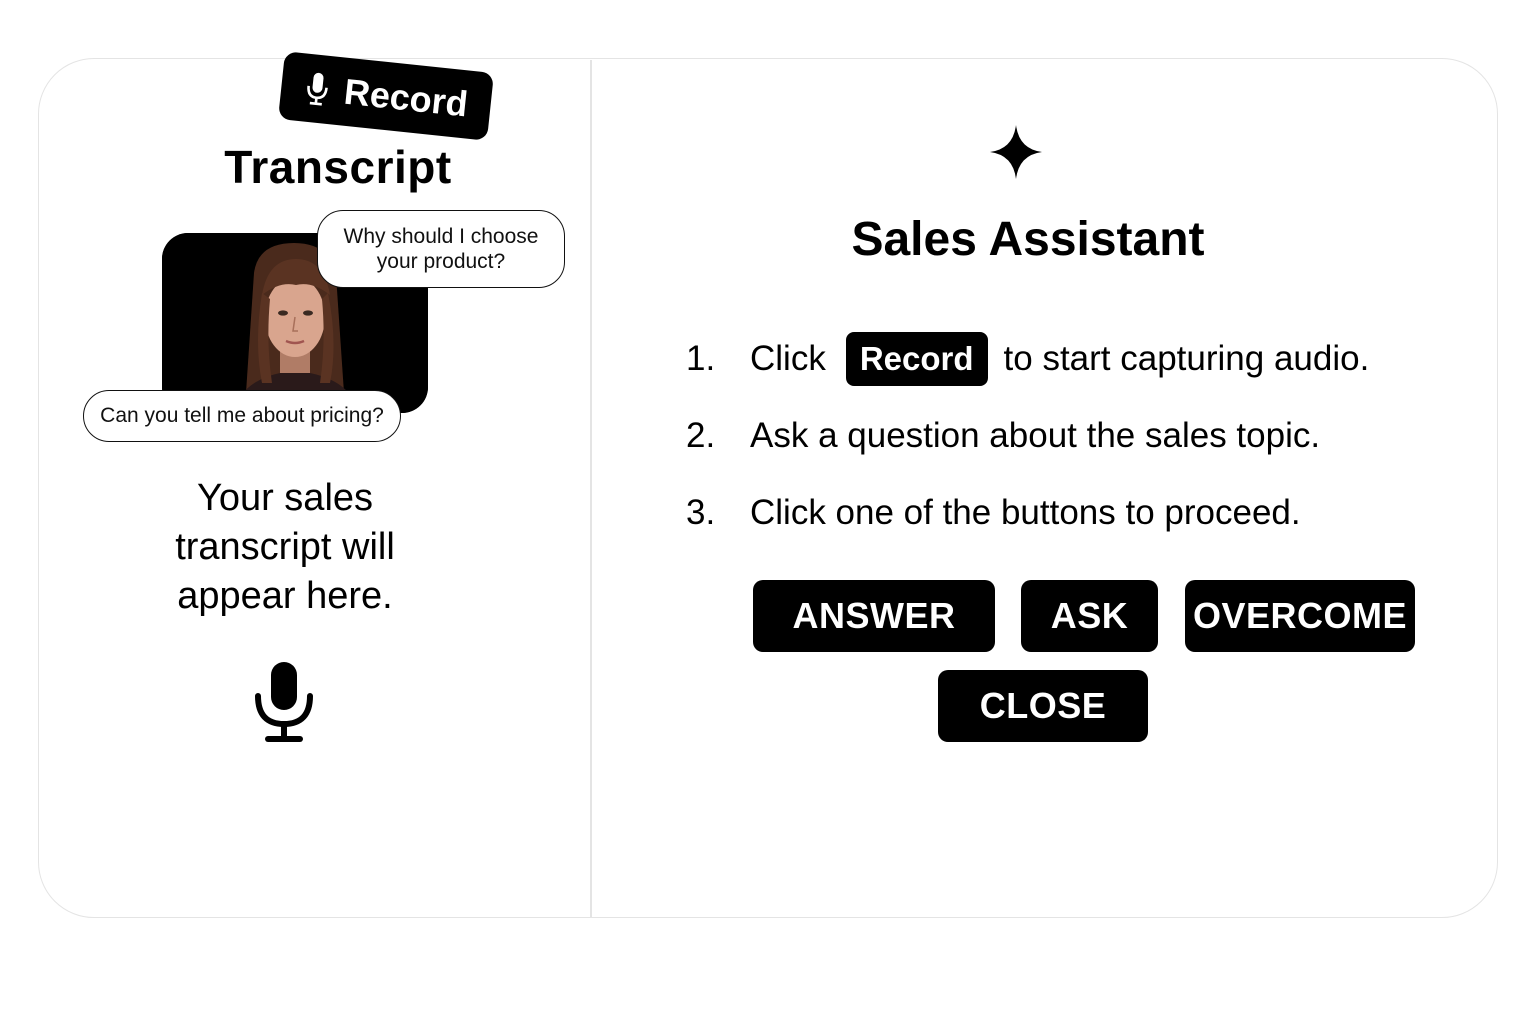 This screenshot has width=1536, height=1024. I want to click on transcript-placeholder: Your sales transcript will appear here., so click(285, 547).